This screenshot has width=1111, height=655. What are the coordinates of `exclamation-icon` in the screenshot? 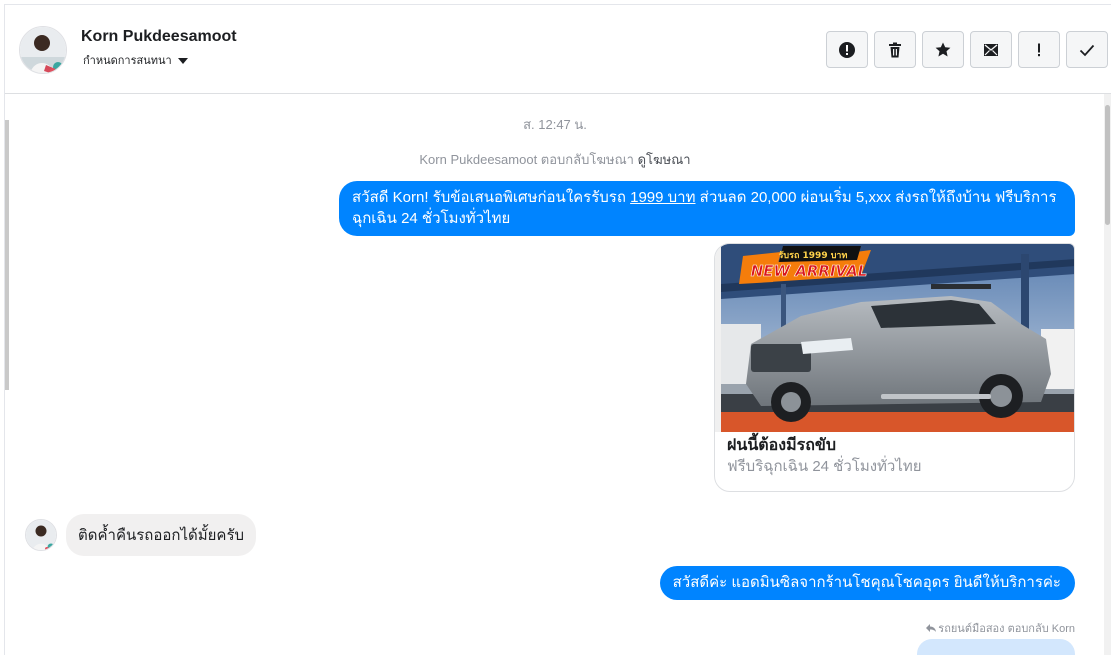 It's located at (1039, 49).